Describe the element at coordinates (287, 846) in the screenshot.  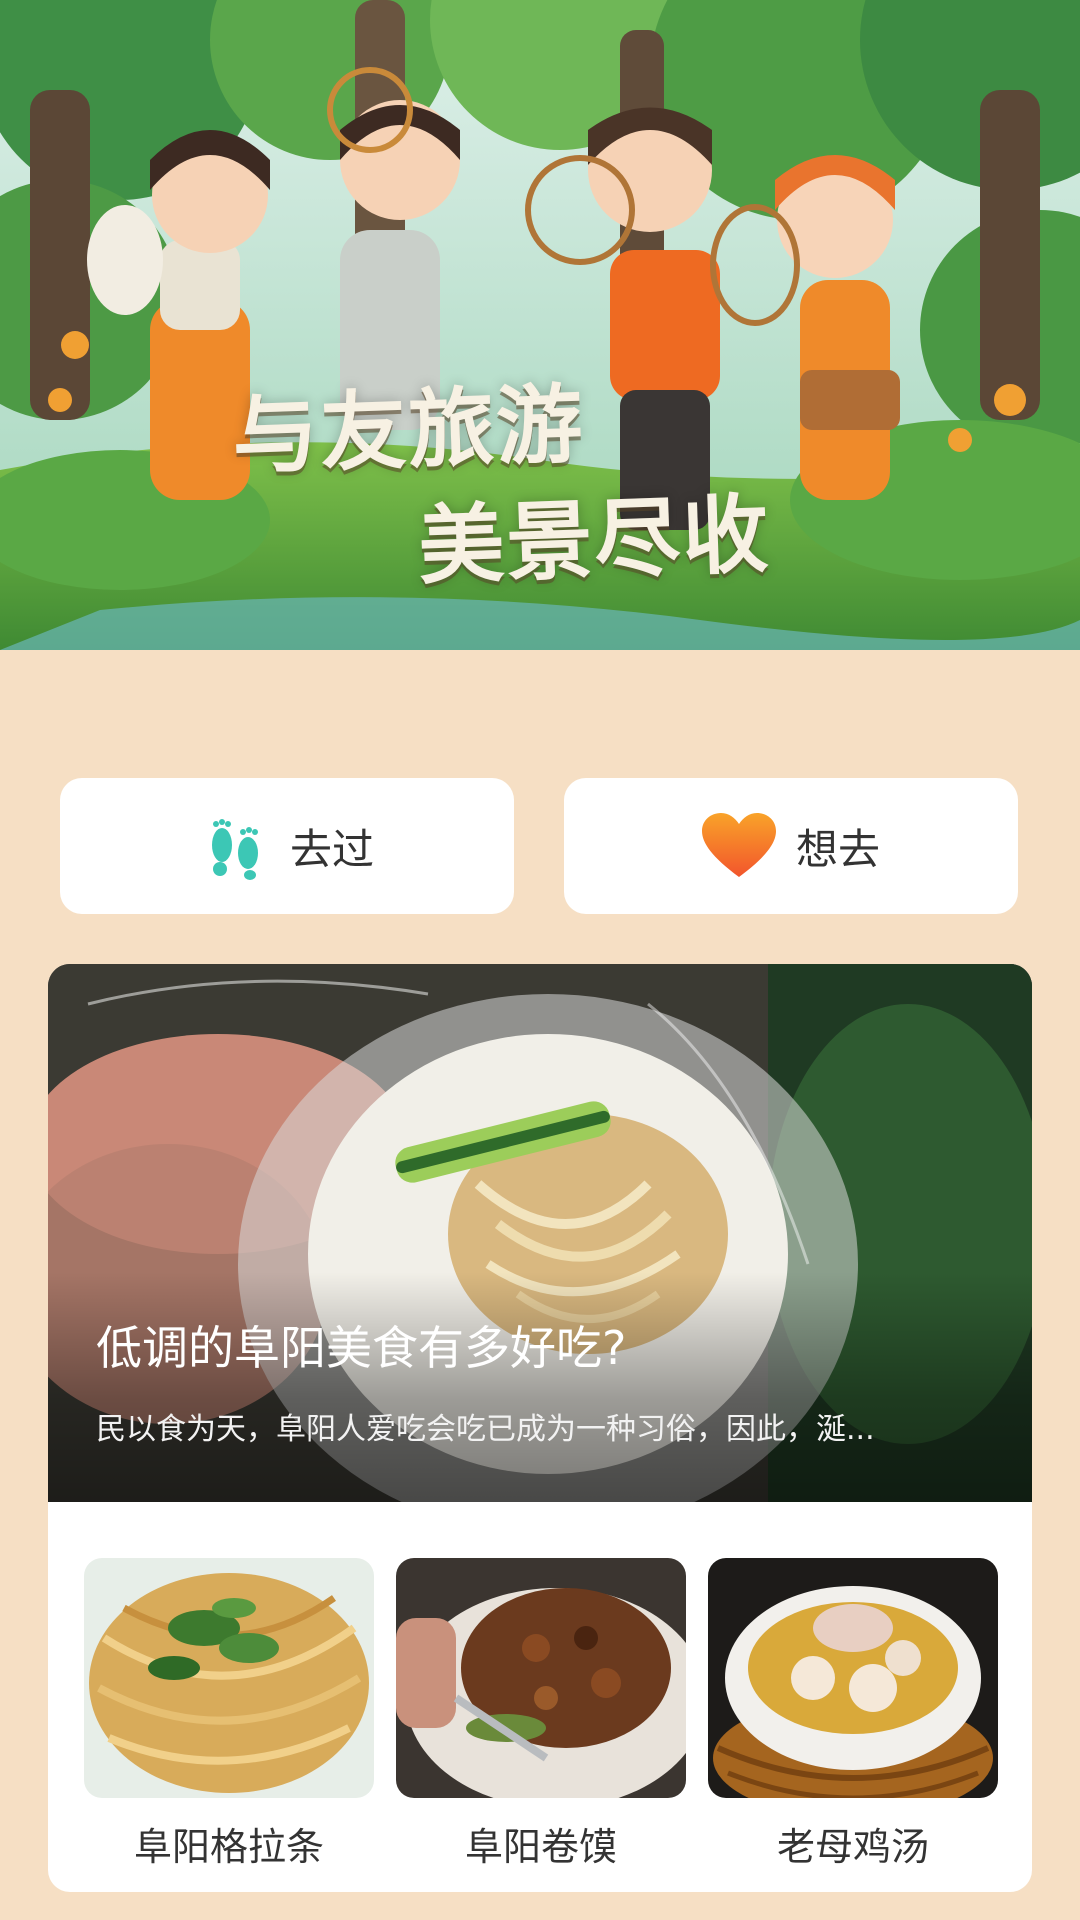
I see `been-there-button: 去过` at that location.